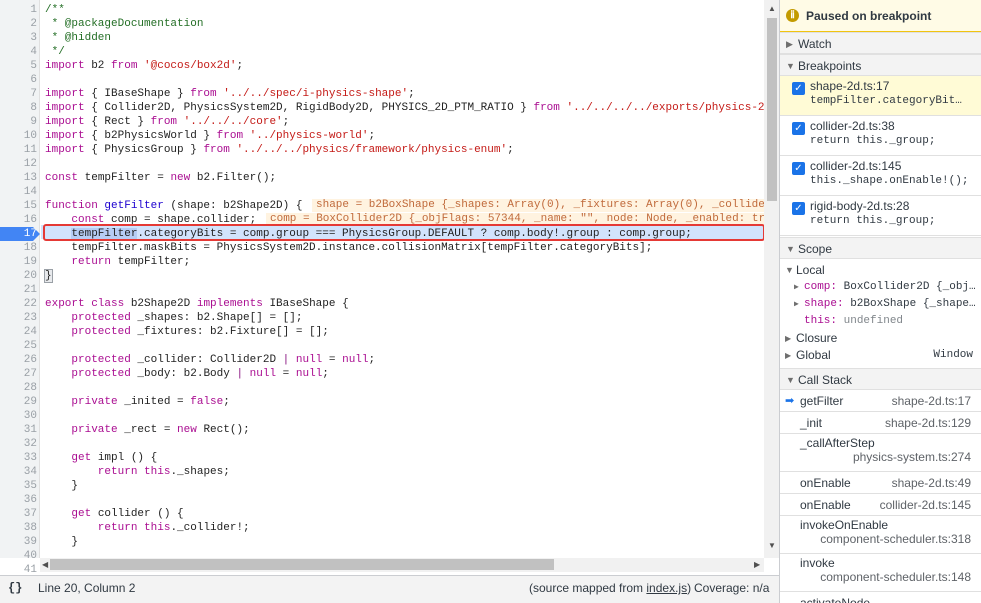  I want to click on code-line-4: */, so click(55, 52).